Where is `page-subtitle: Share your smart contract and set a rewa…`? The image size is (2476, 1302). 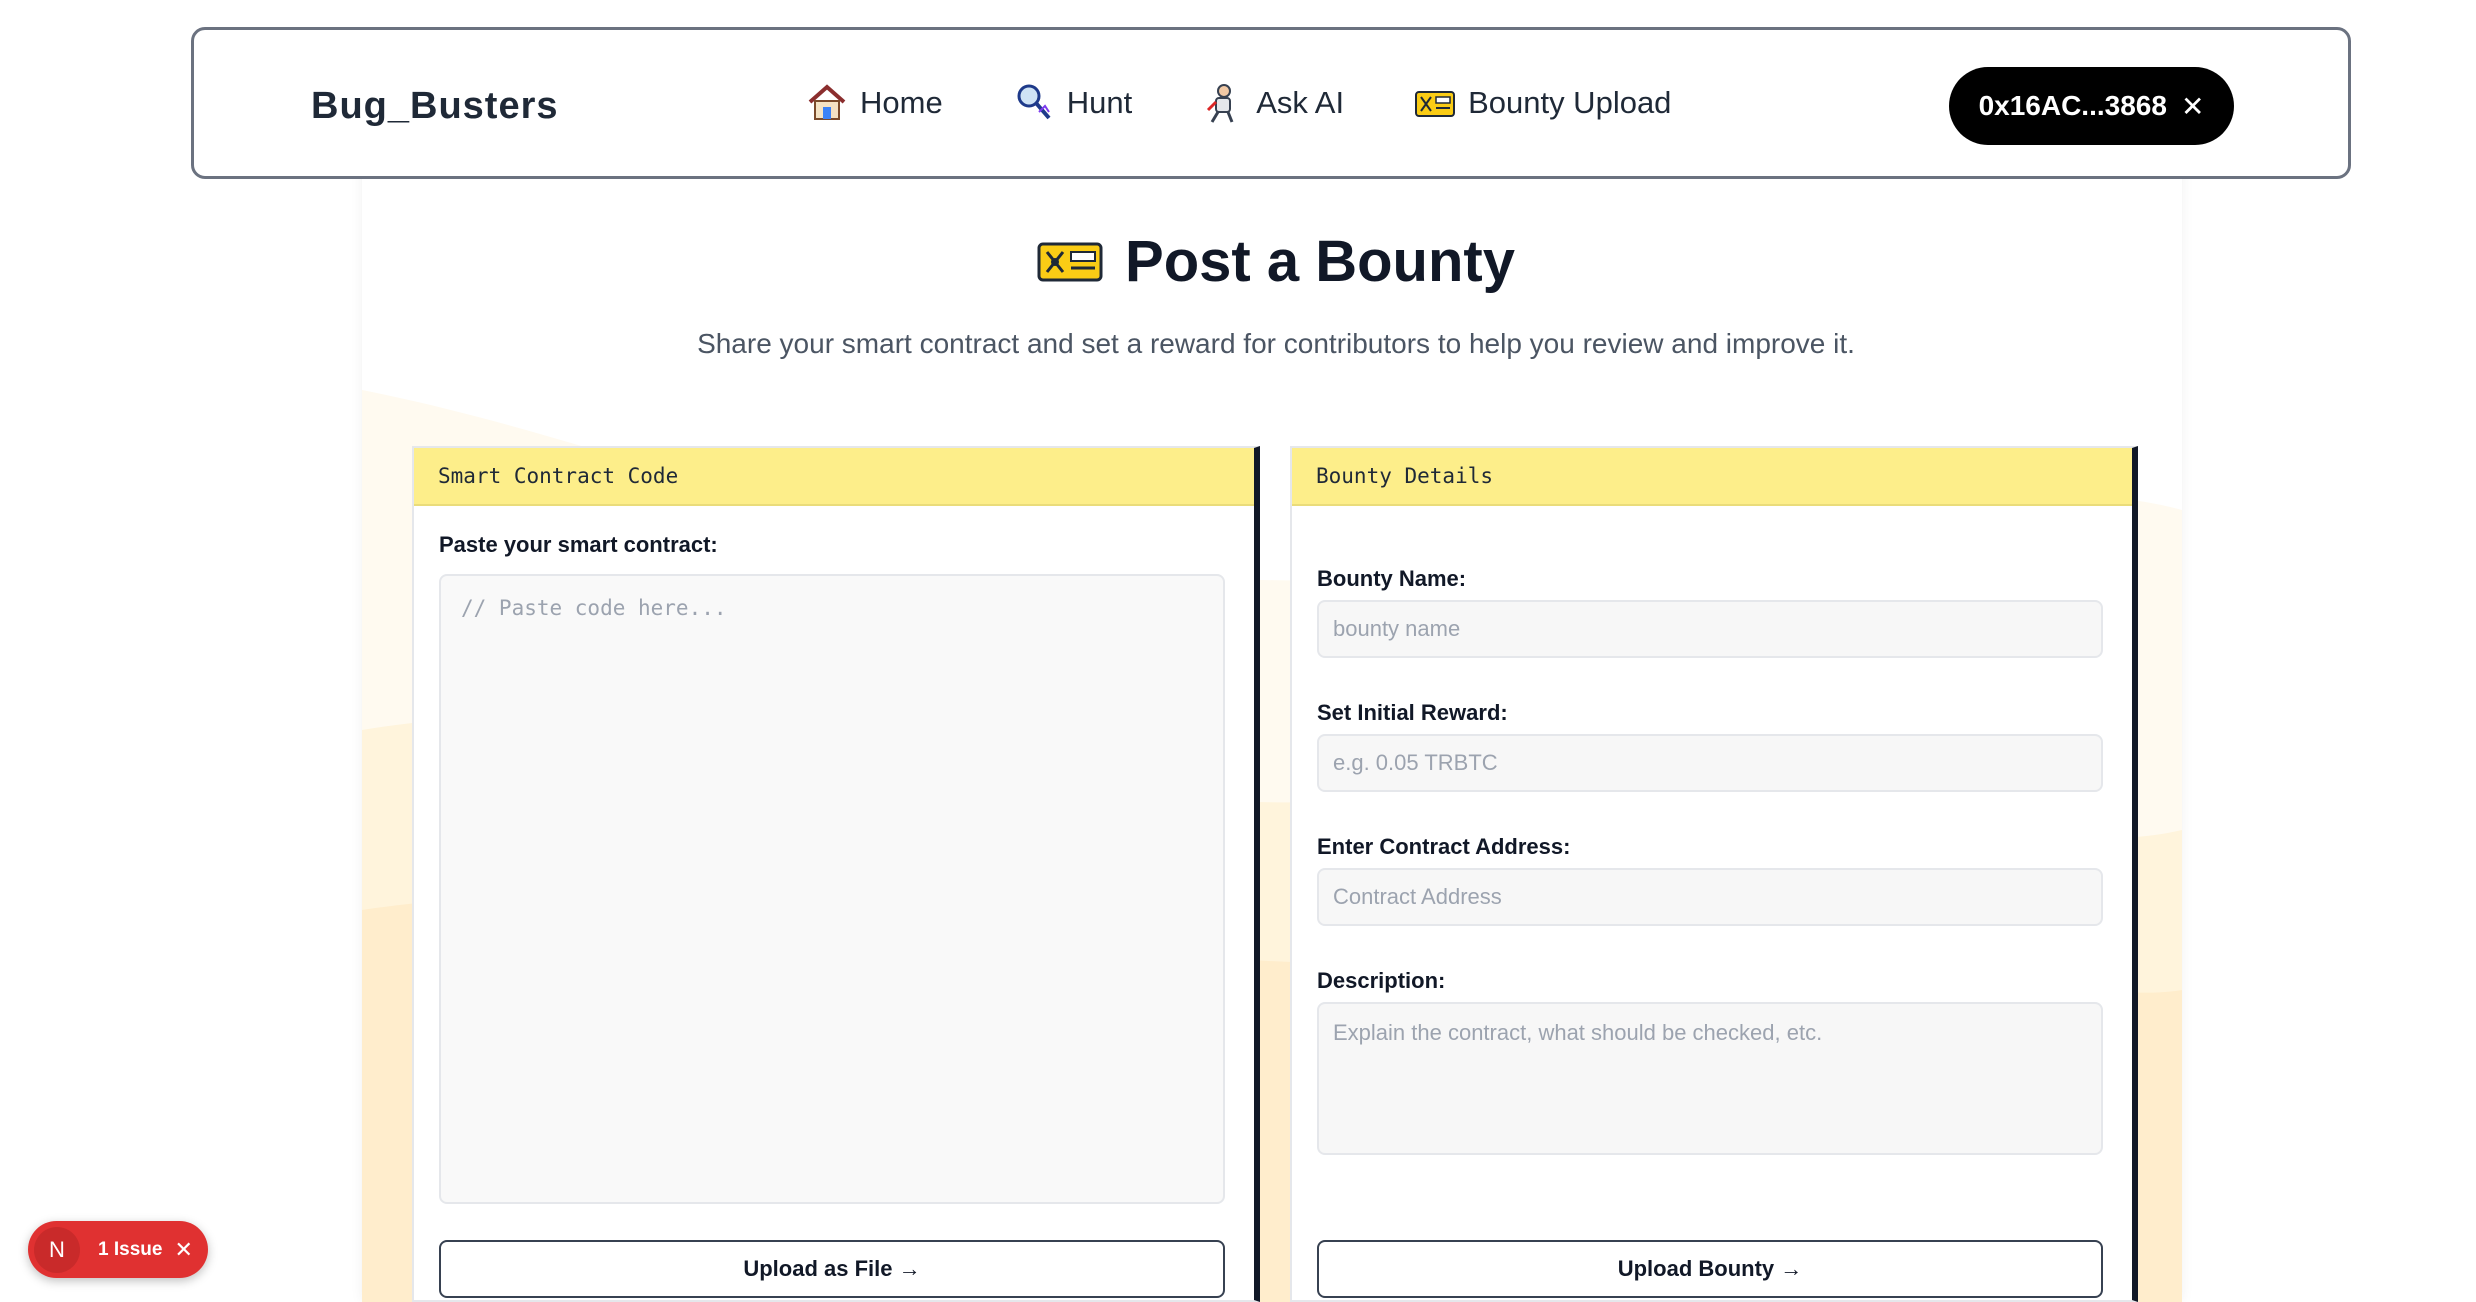 page-subtitle: Share your smart contract and set a rewa… is located at coordinates (1276, 343).